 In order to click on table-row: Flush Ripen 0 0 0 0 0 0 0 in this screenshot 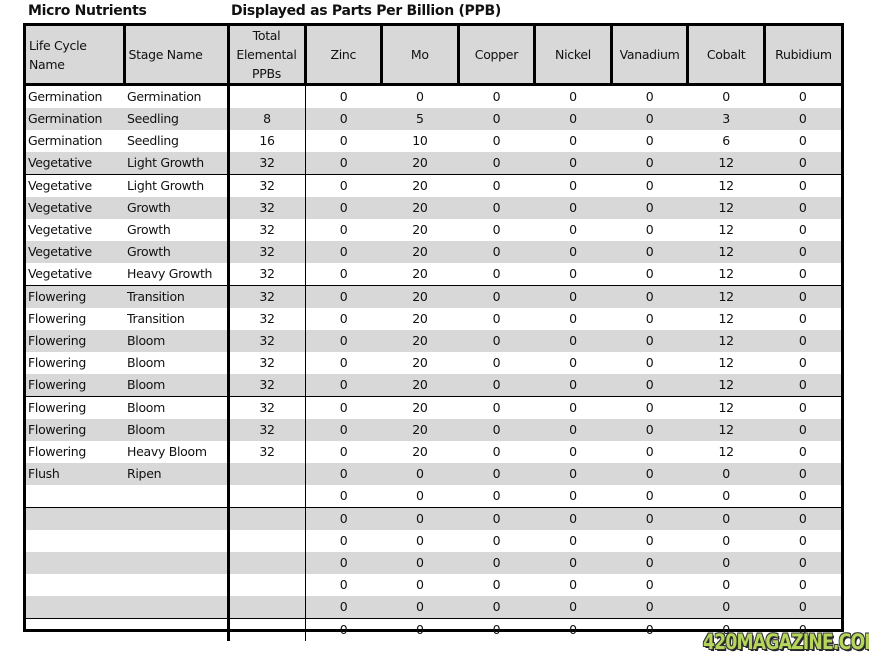, I will do `click(433, 474)`.